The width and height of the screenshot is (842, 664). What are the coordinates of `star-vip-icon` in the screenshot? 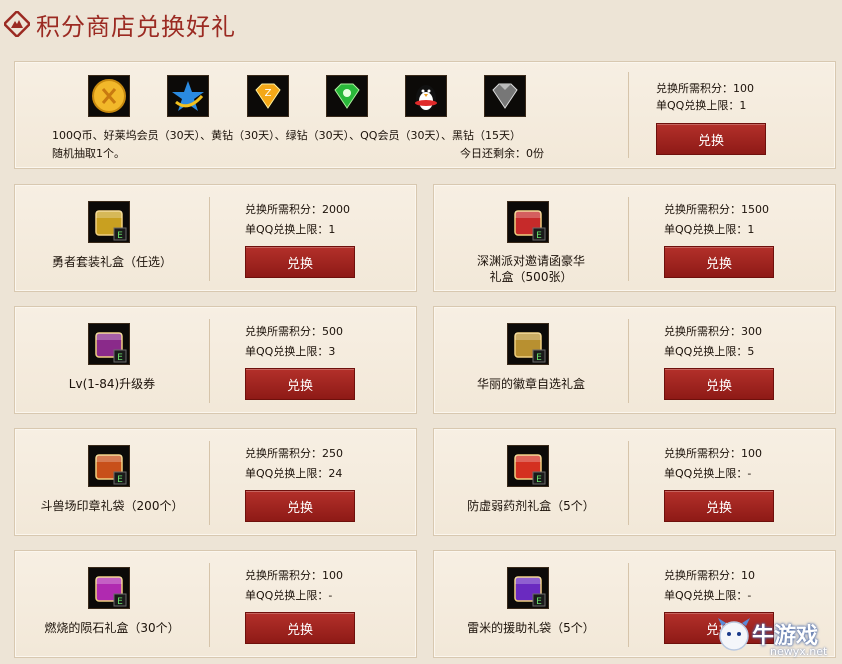 It's located at (188, 96).